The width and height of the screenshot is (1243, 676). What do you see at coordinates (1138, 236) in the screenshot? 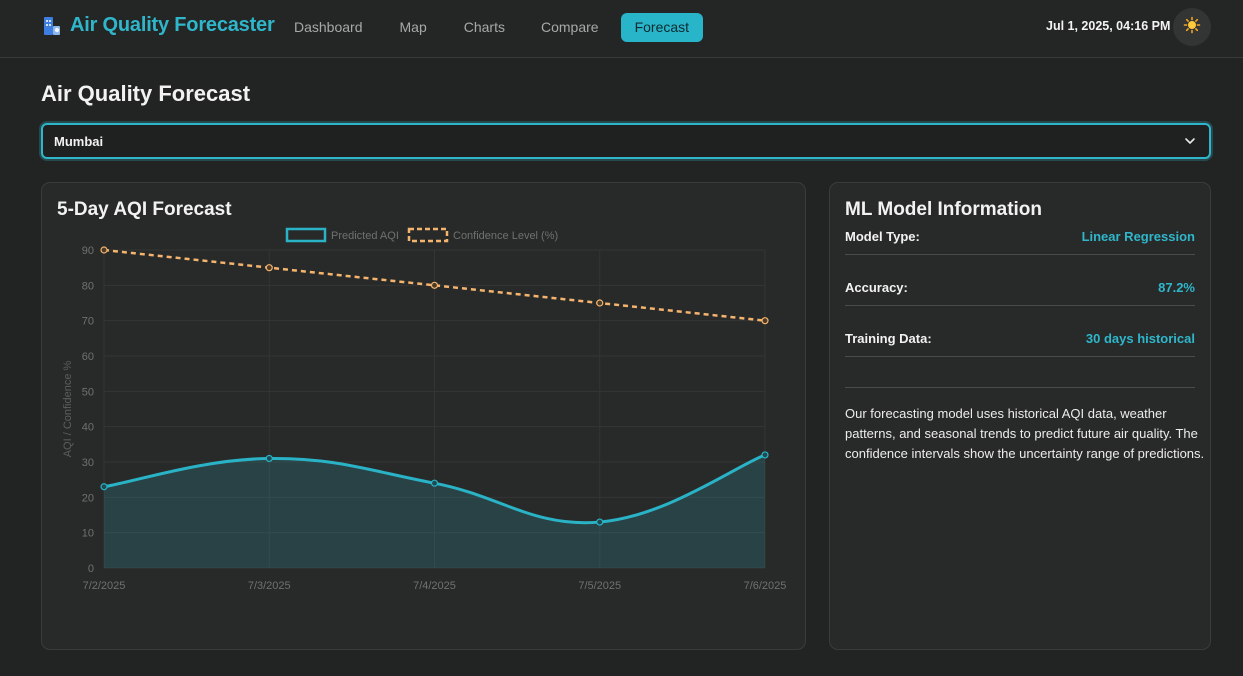
I see `model-type-value: Linear Regression` at bounding box center [1138, 236].